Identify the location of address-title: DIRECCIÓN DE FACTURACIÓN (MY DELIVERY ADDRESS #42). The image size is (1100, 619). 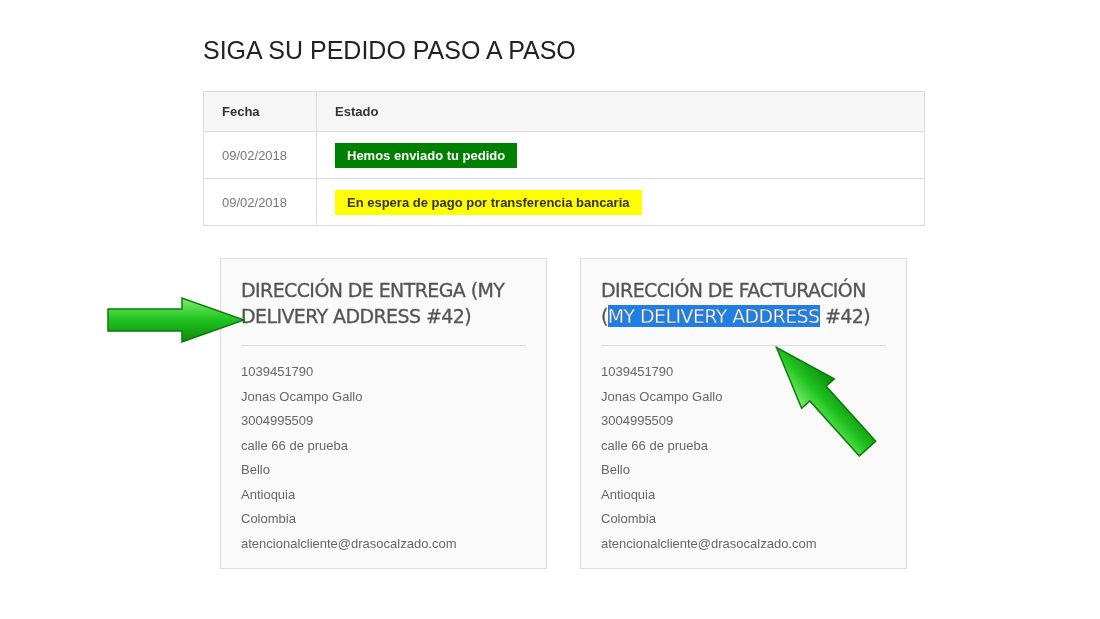
(736, 303).